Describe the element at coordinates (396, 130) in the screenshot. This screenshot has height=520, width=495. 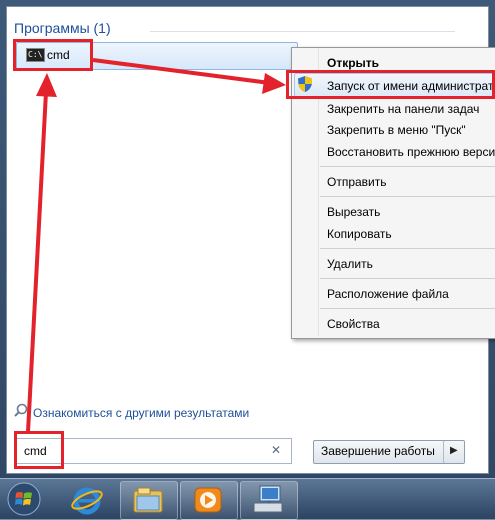
I see `menu-item-pin-start: Закрепить в меню "Пуск"` at that location.